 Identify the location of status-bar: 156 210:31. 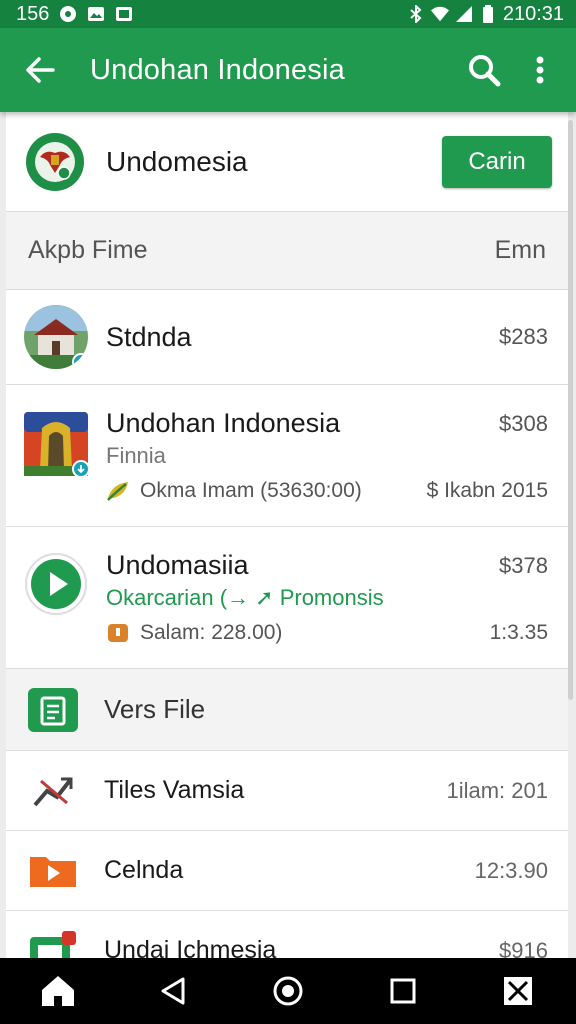
(288, 14).